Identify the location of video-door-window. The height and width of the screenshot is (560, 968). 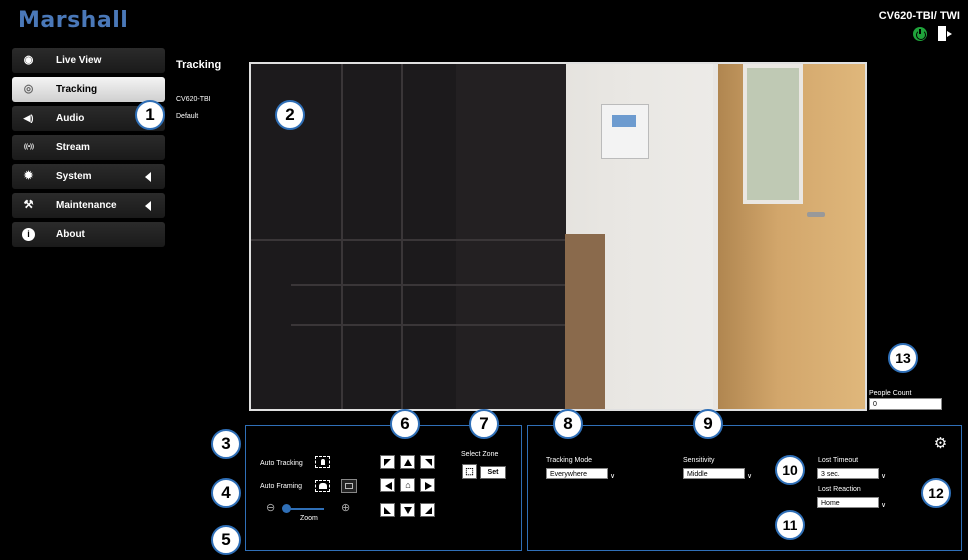
(773, 134).